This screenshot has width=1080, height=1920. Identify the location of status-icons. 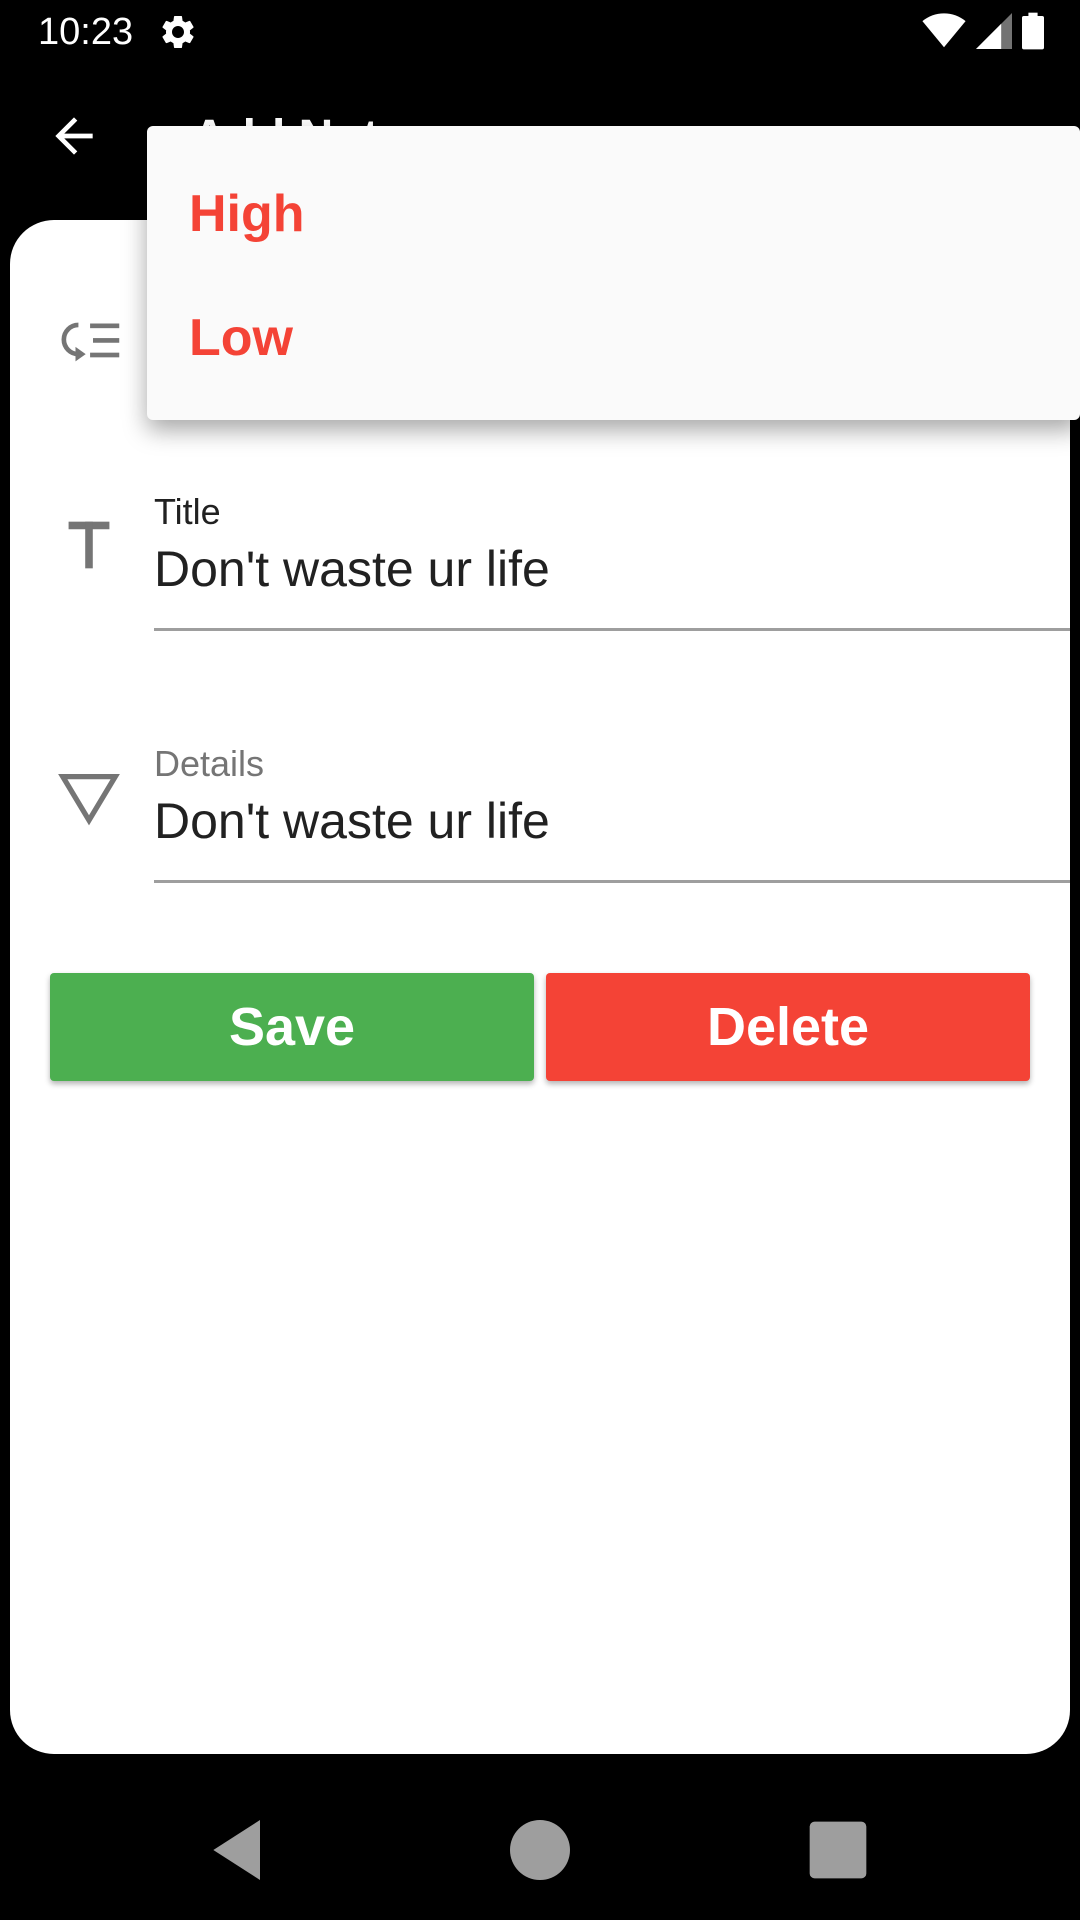
(983, 31).